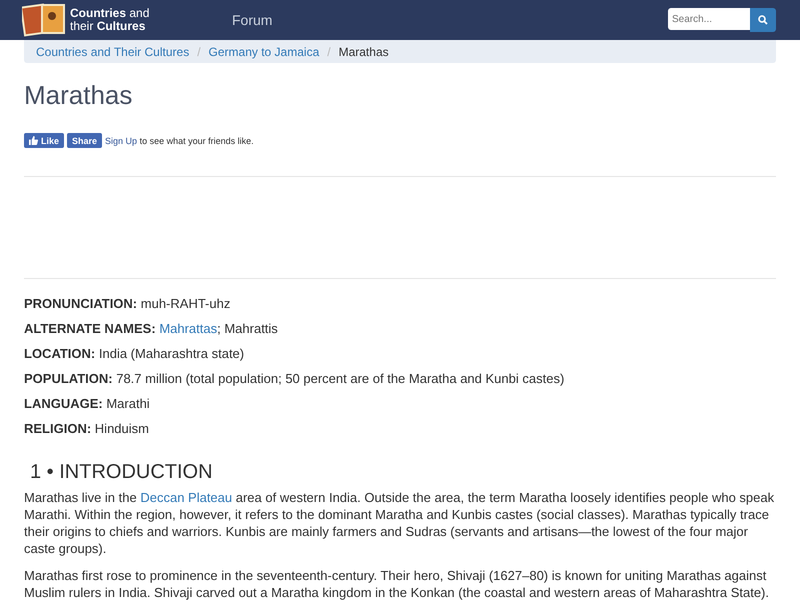 Image resolution: width=800 pixels, height=600 pixels. Describe the element at coordinates (295, 379) in the screenshot. I see `fact-line: POPULATION: 78.7 million (total population; 50 percent are of the Maratha and Kunbi castes)` at that location.